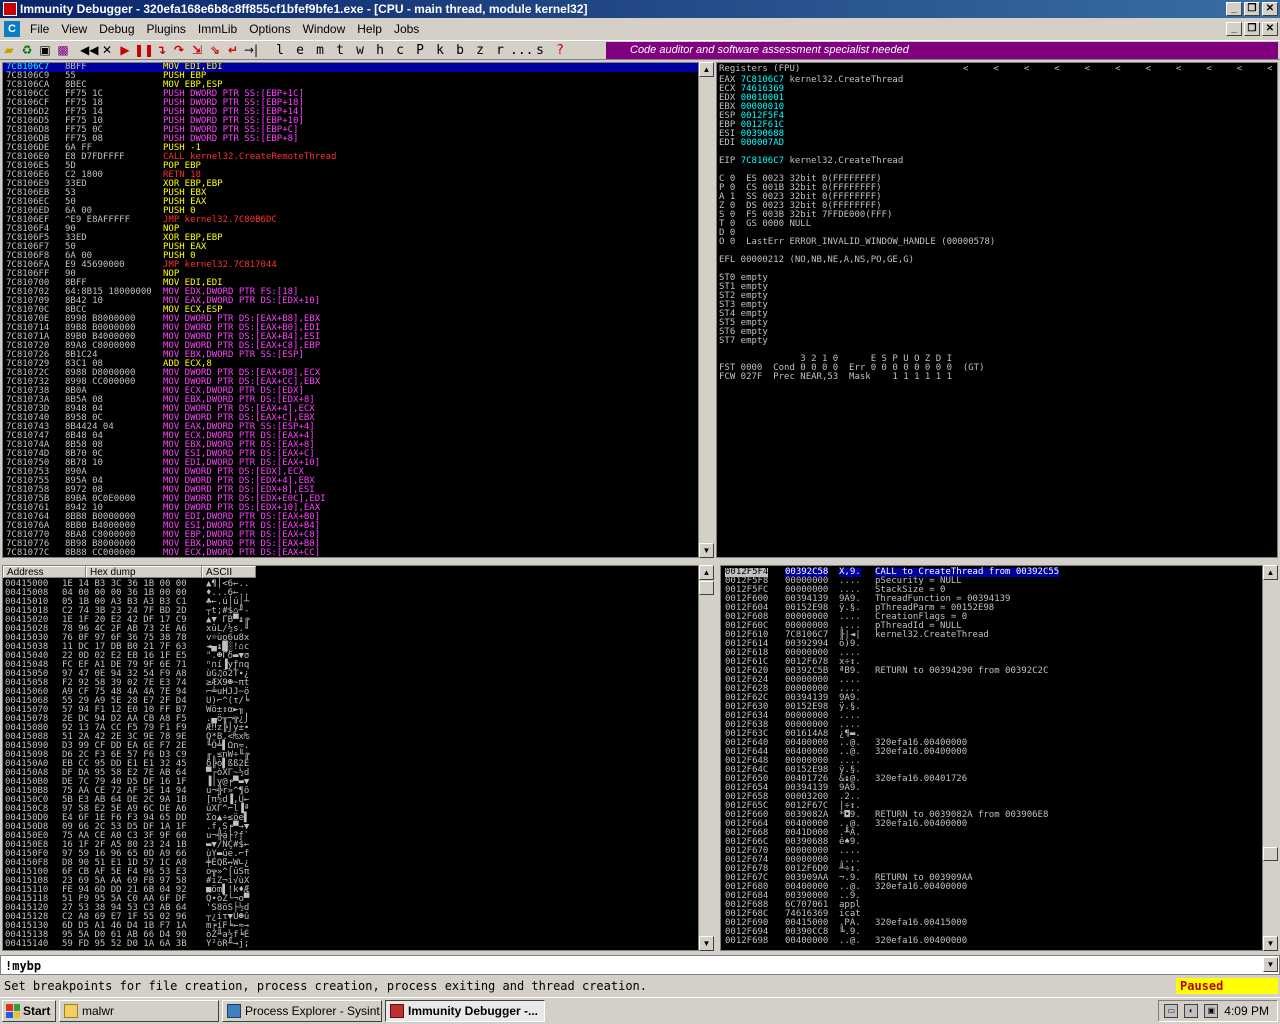 The height and width of the screenshot is (1024, 1280). What do you see at coordinates (857, 224) in the screenshot?
I see `flag-row: T 0 GS 0000 NULL` at bounding box center [857, 224].